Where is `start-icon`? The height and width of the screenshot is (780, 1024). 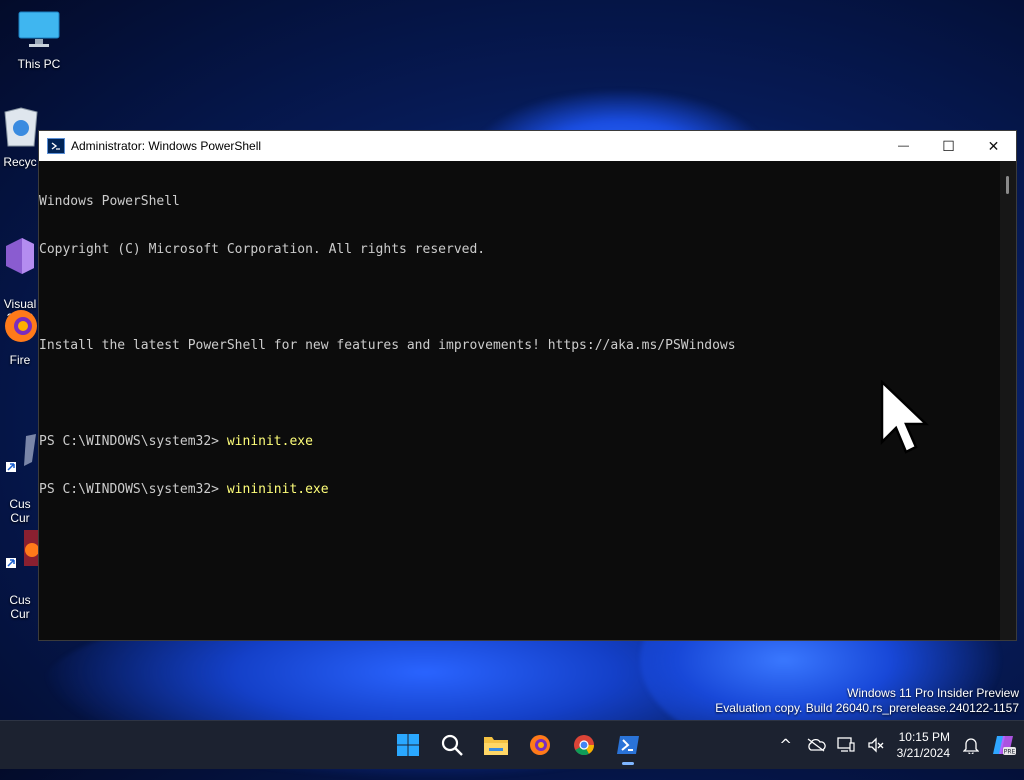
start-icon is located at coordinates (408, 745).